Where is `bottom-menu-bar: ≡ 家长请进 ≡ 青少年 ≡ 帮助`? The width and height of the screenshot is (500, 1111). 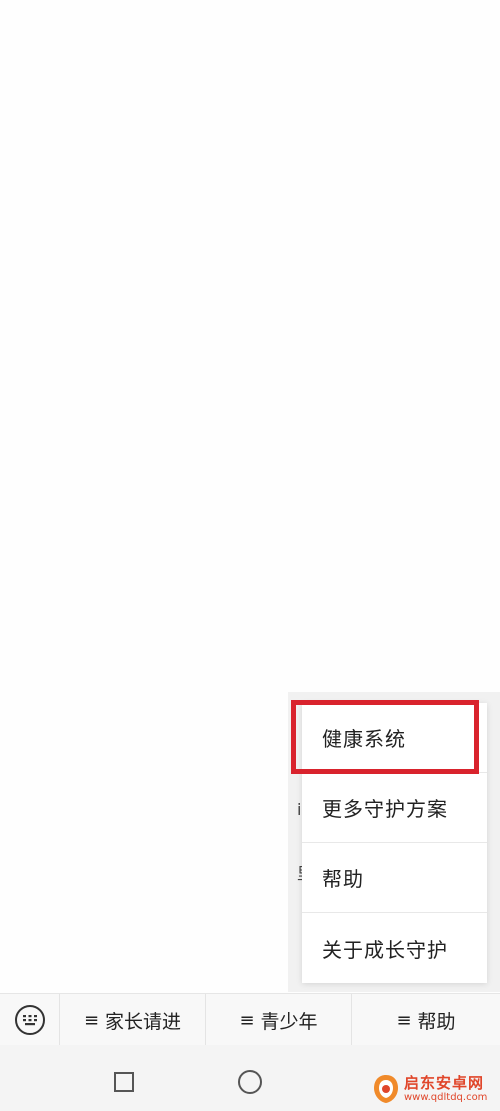
bottom-menu-bar: ≡ 家长请进 ≡ 青少年 ≡ 帮助 is located at coordinates (250, 1019).